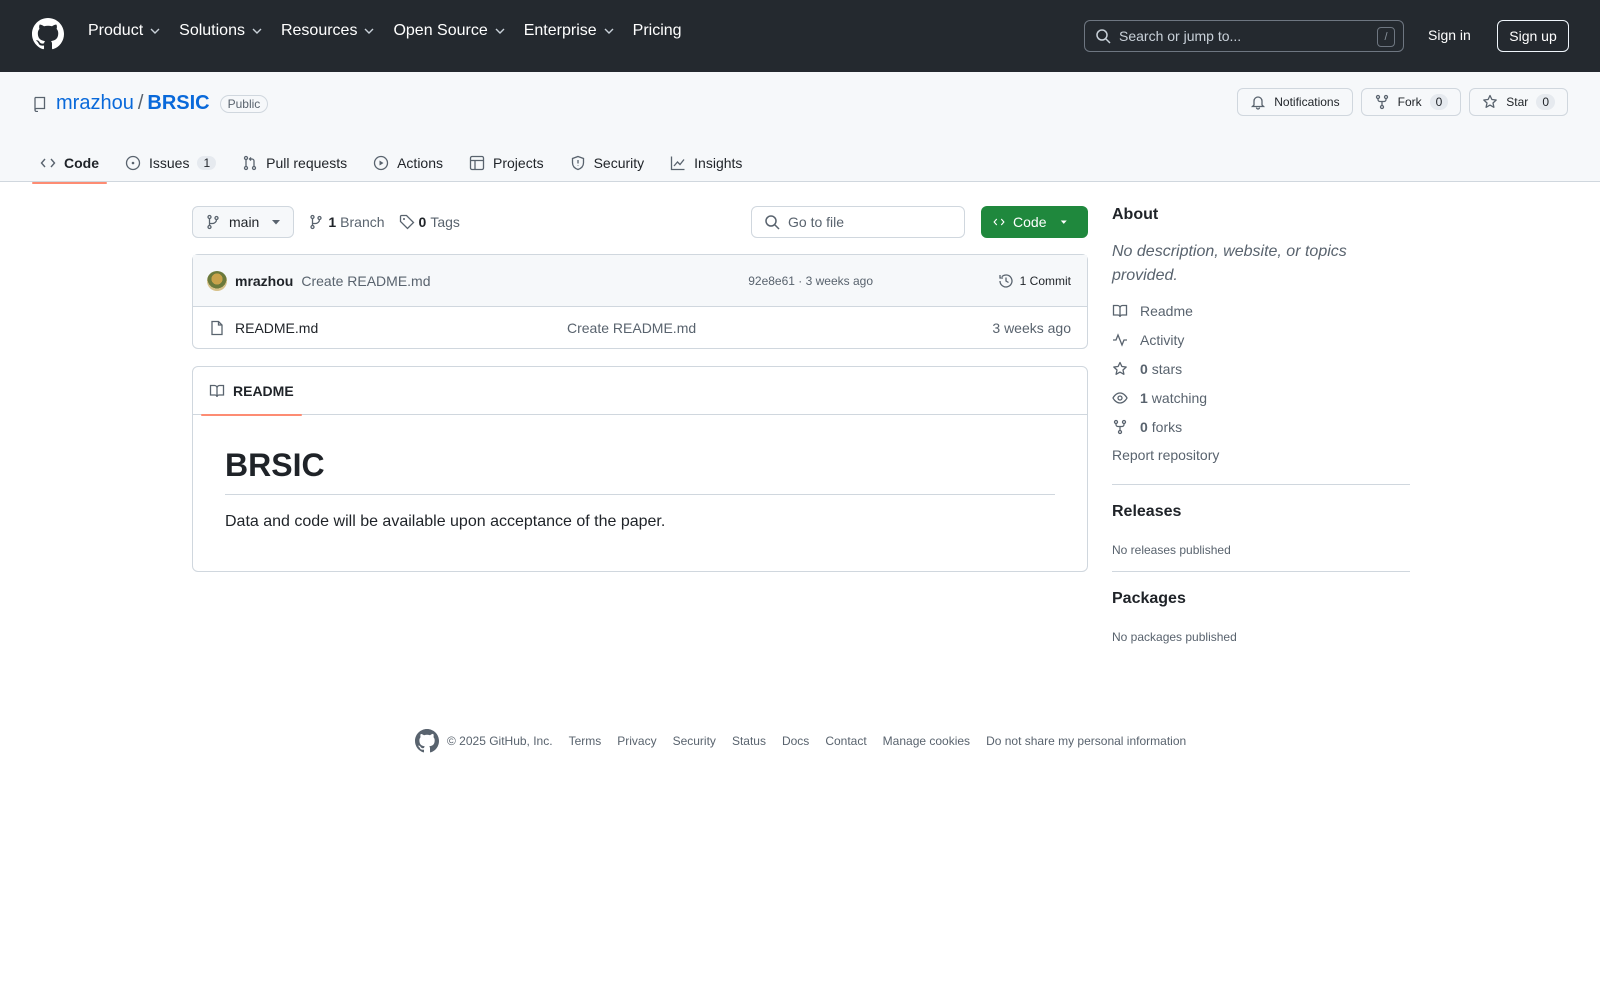 Image resolution: width=1600 pixels, height=1000 pixels. I want to click on report-repository-link: Report repository, so click(1261, 455).